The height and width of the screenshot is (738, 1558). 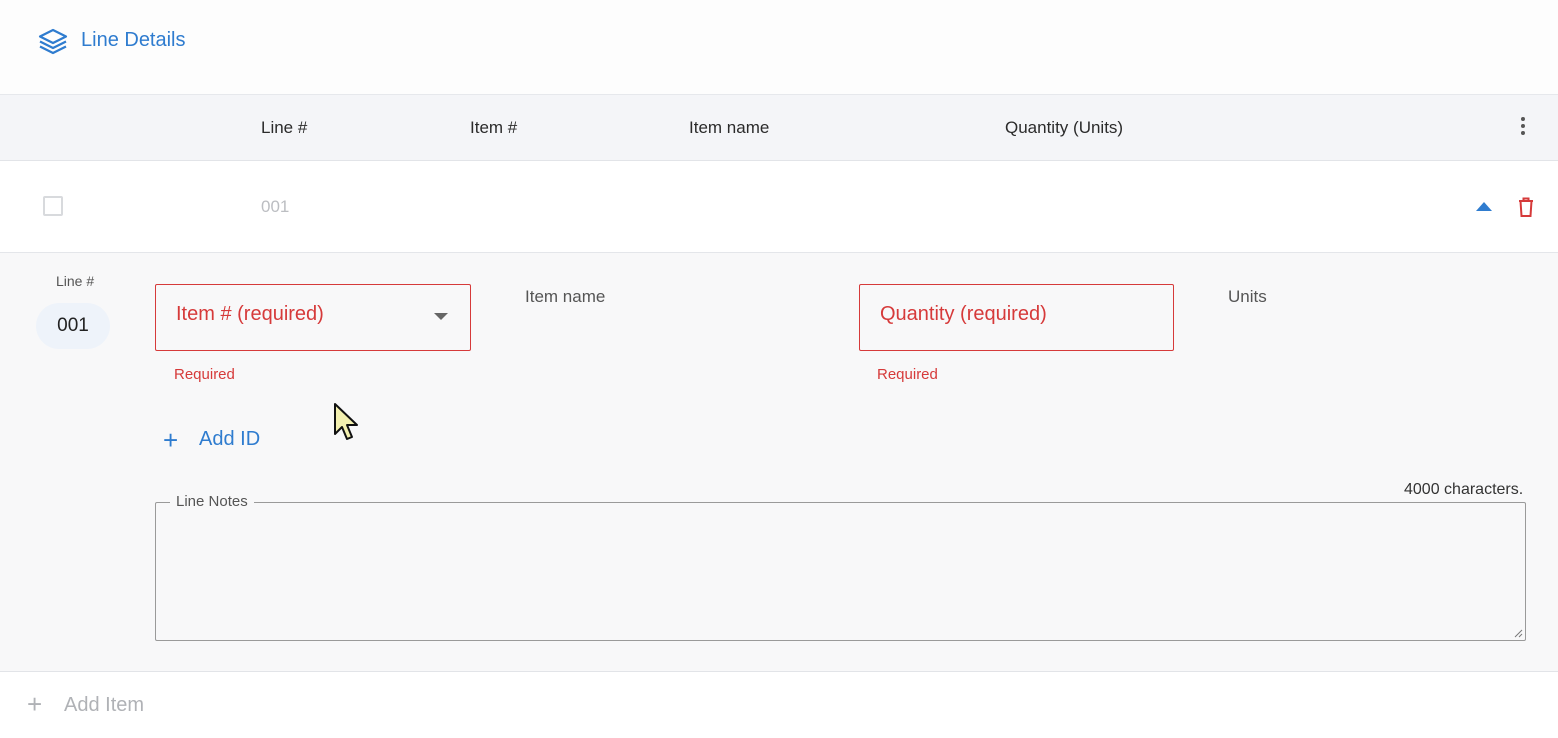 What do you see at coordinates (493, 128) in the screenshot?
I see `column-header-item-number: Item #` at bounding box center [493, 128].